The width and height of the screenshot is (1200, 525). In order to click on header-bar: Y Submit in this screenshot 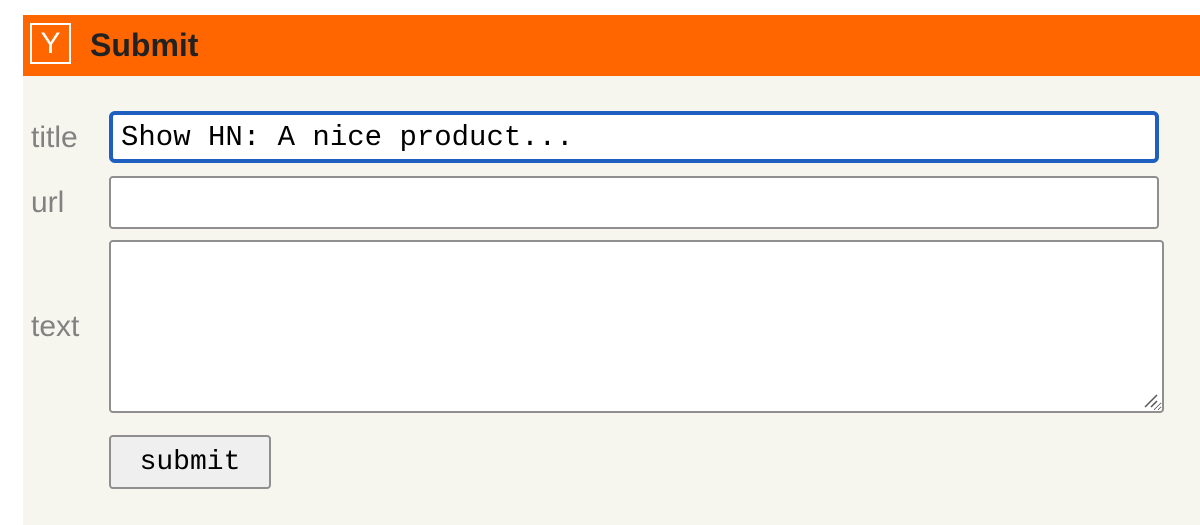, I will do `click(611, 45)`.